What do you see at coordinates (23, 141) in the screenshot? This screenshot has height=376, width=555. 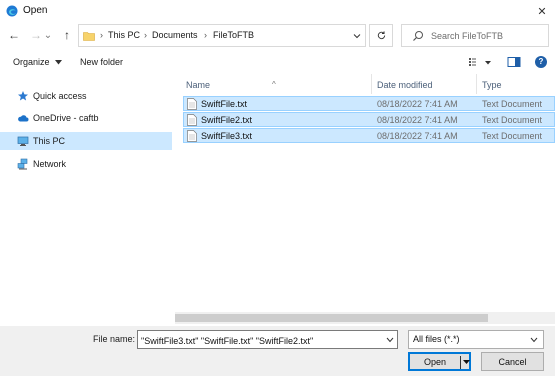 I see `computer-icon` at bounding box center [23, 141].